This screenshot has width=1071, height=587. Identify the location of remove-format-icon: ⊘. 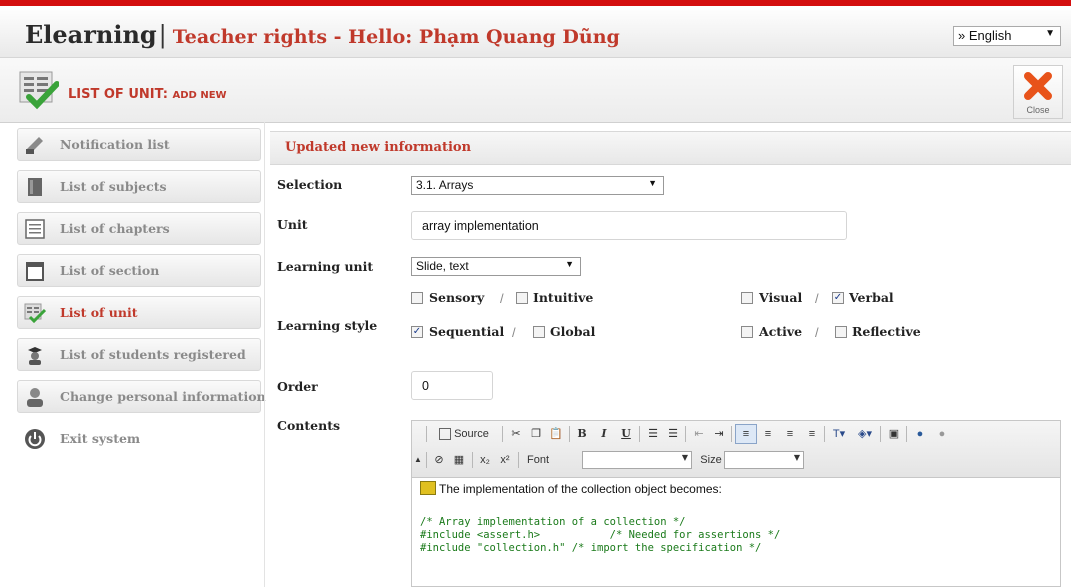
(439, 460).